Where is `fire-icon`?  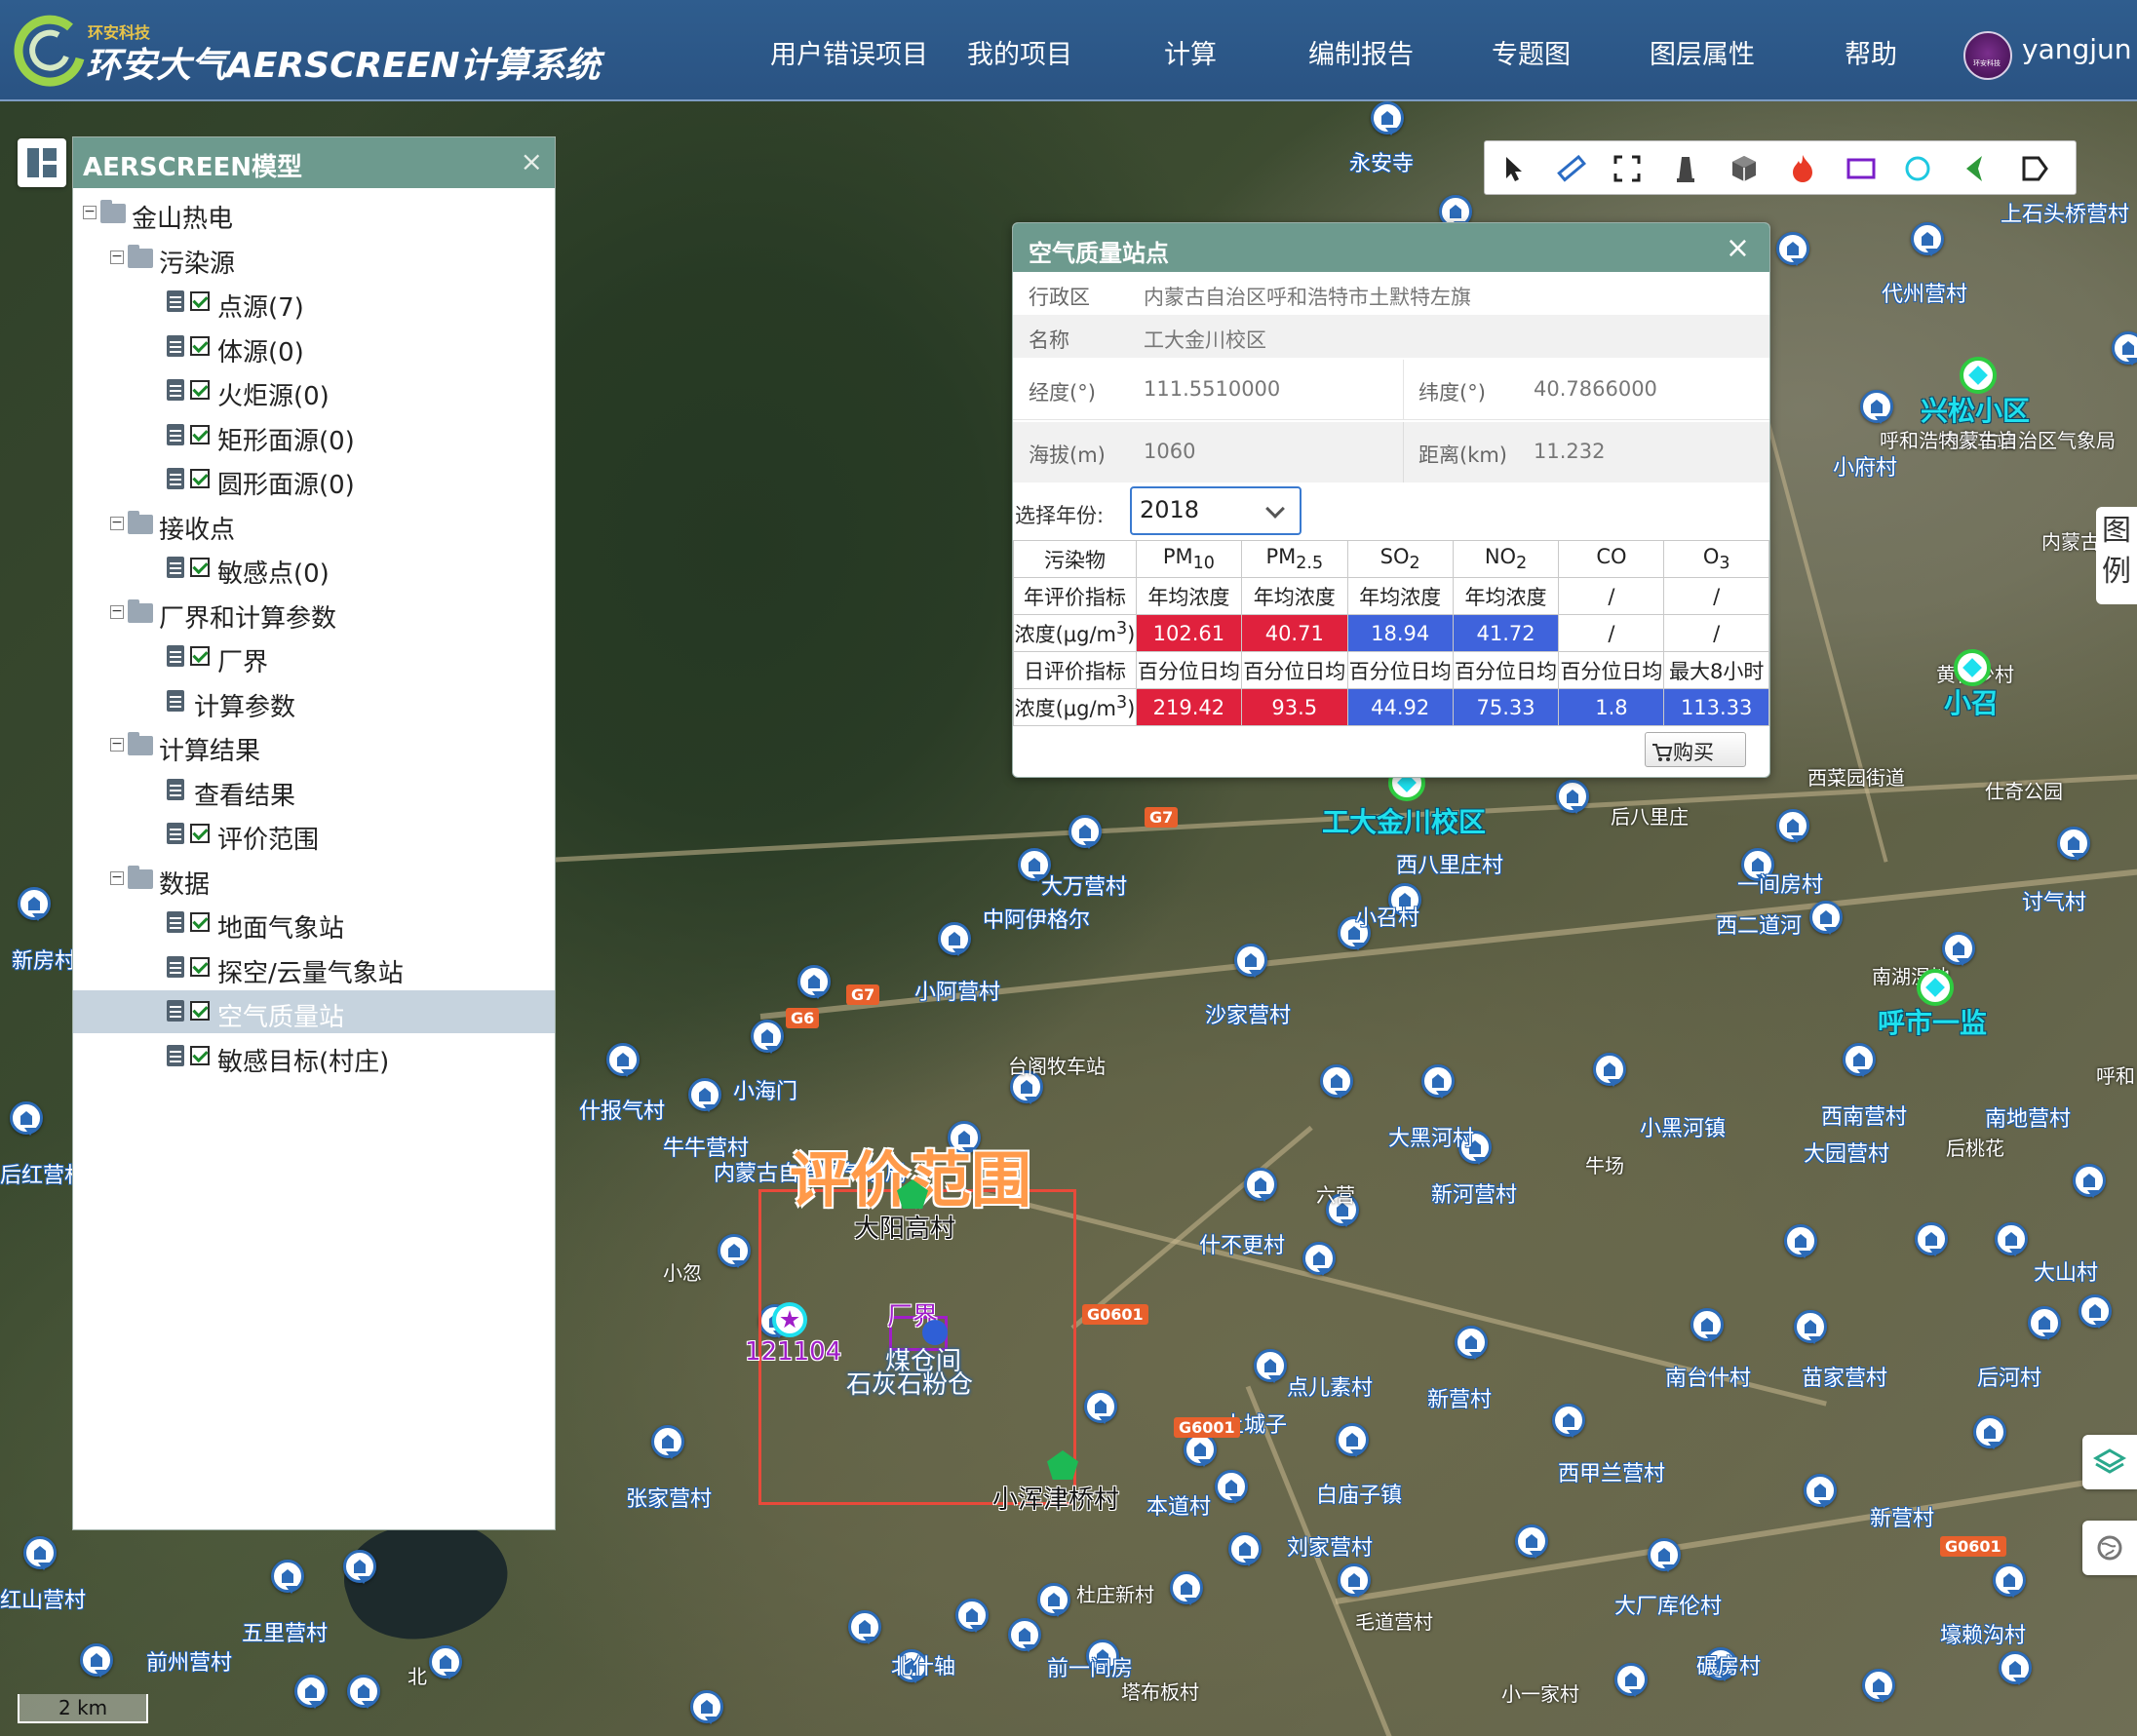 fire-icon is located at coordinates (1802, 168).